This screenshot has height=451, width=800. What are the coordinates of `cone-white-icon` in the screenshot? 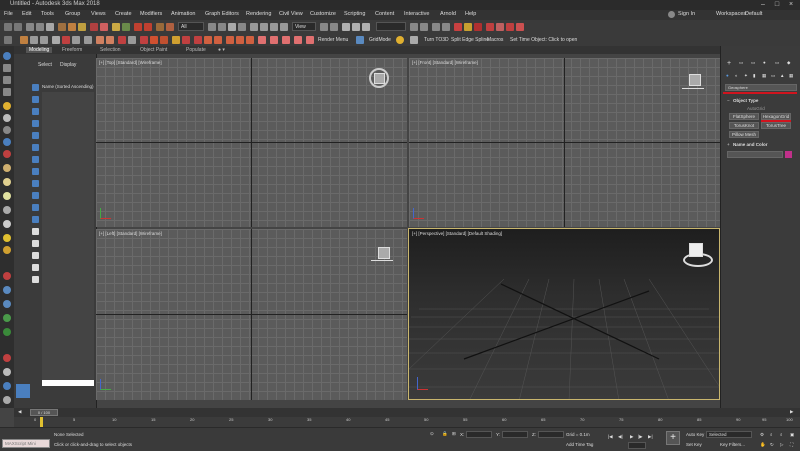 It's located at (7, 224).